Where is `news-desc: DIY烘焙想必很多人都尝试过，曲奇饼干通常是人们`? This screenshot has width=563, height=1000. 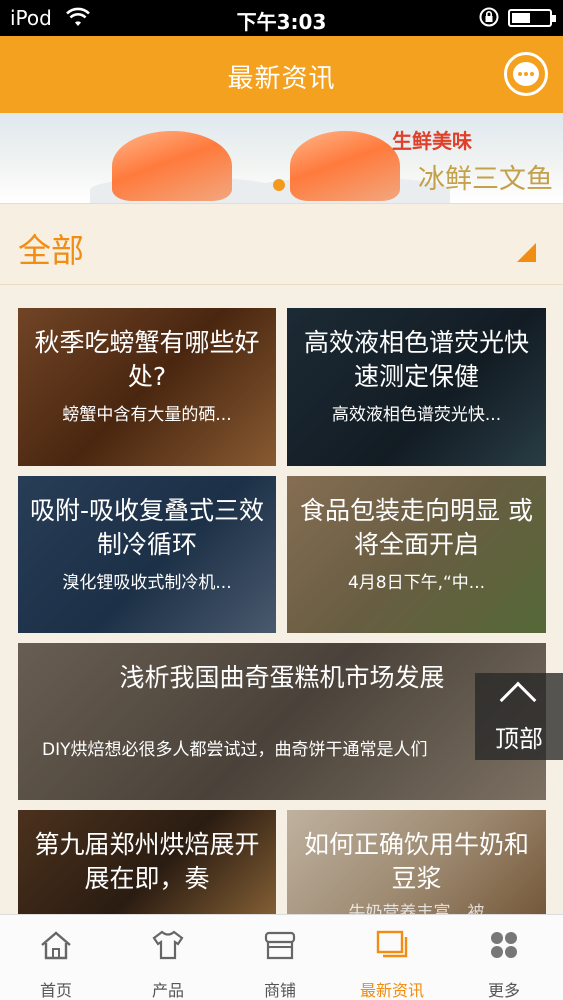 news-desc: DIY烘焙想必很多人都尝试过，曲奇饼干通常是人们 is located at coordinates (235, 750).